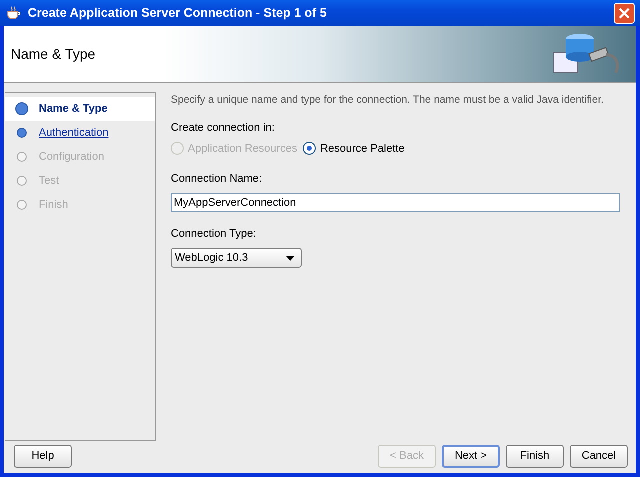  I want to click on button: Next >, so click(471, 456).